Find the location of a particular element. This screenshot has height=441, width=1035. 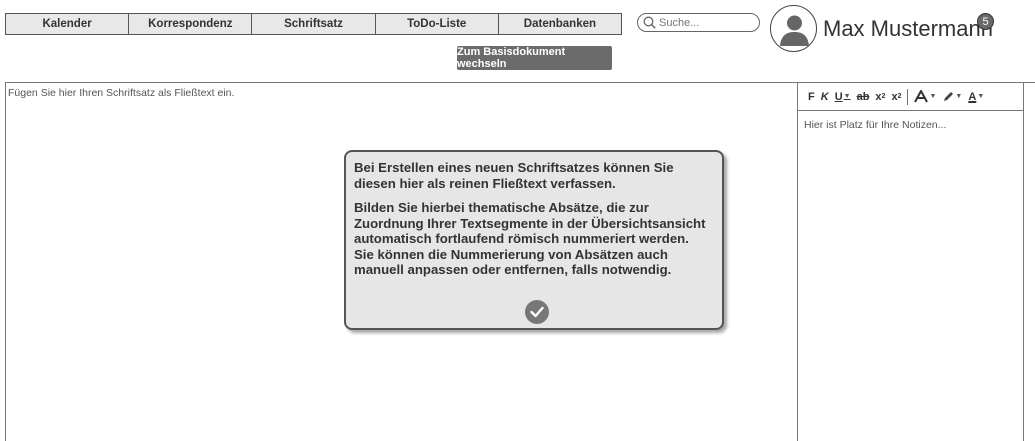

toolbar-divider is located at coordinates (908, 96).